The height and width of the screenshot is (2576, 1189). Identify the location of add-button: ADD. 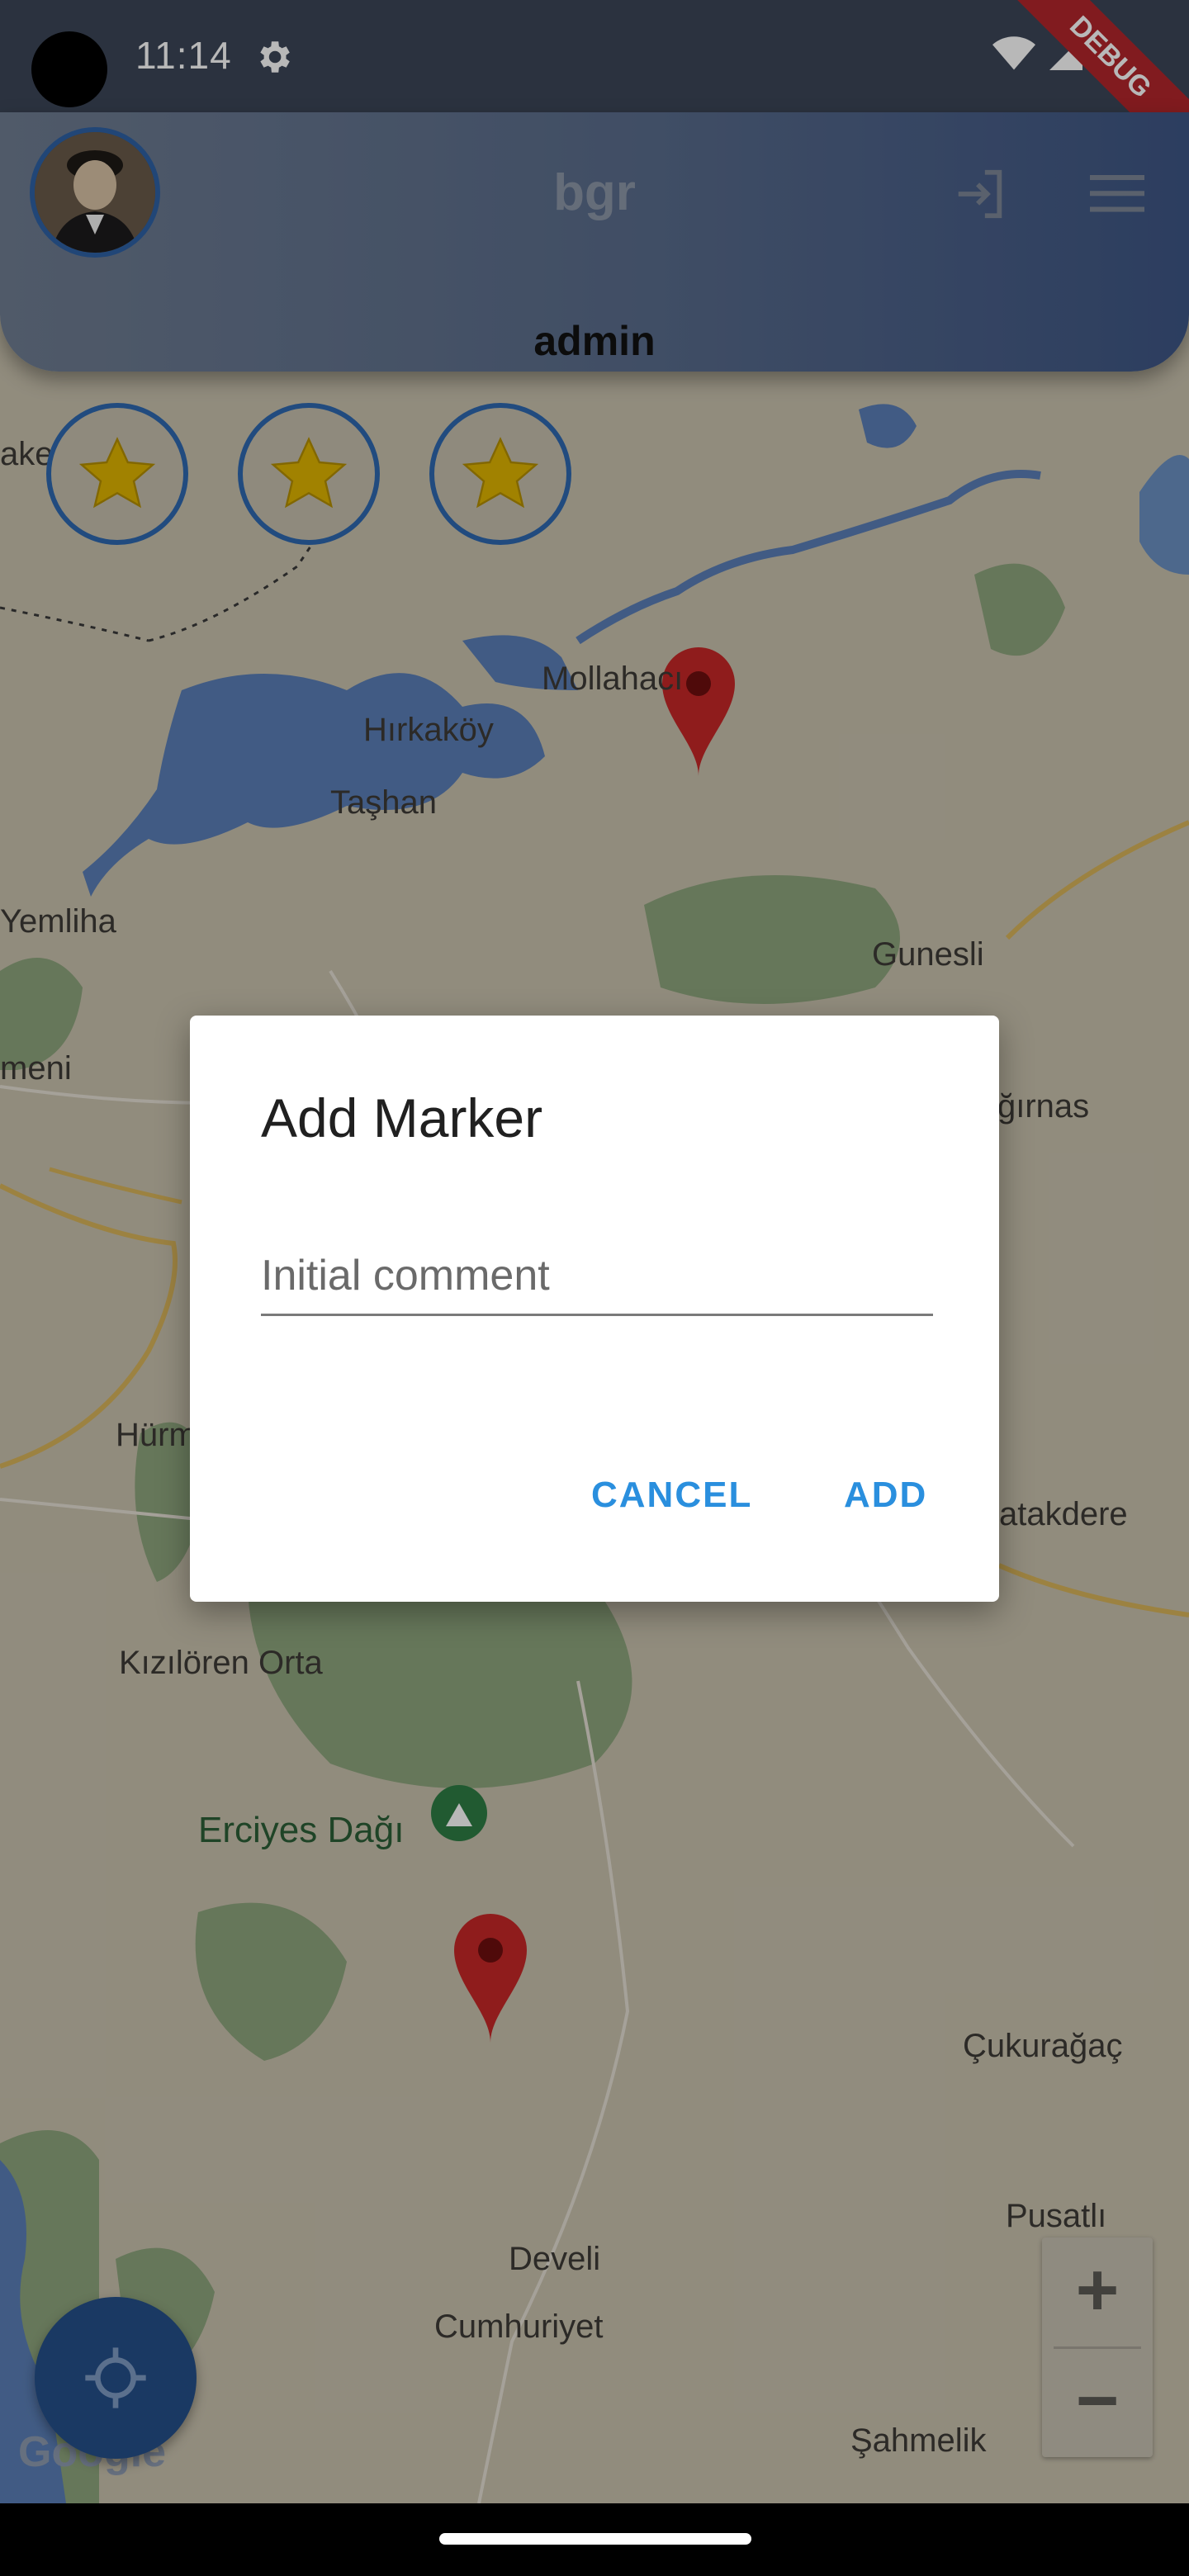
(885, 1495).